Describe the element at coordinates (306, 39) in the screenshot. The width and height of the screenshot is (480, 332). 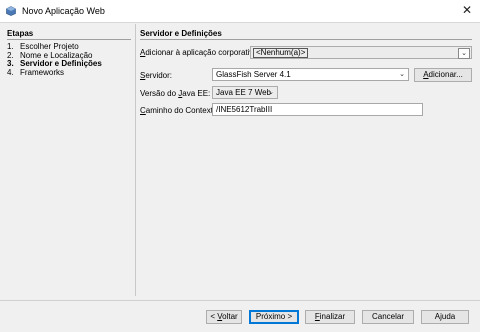
I see `panel-separator` at that location.